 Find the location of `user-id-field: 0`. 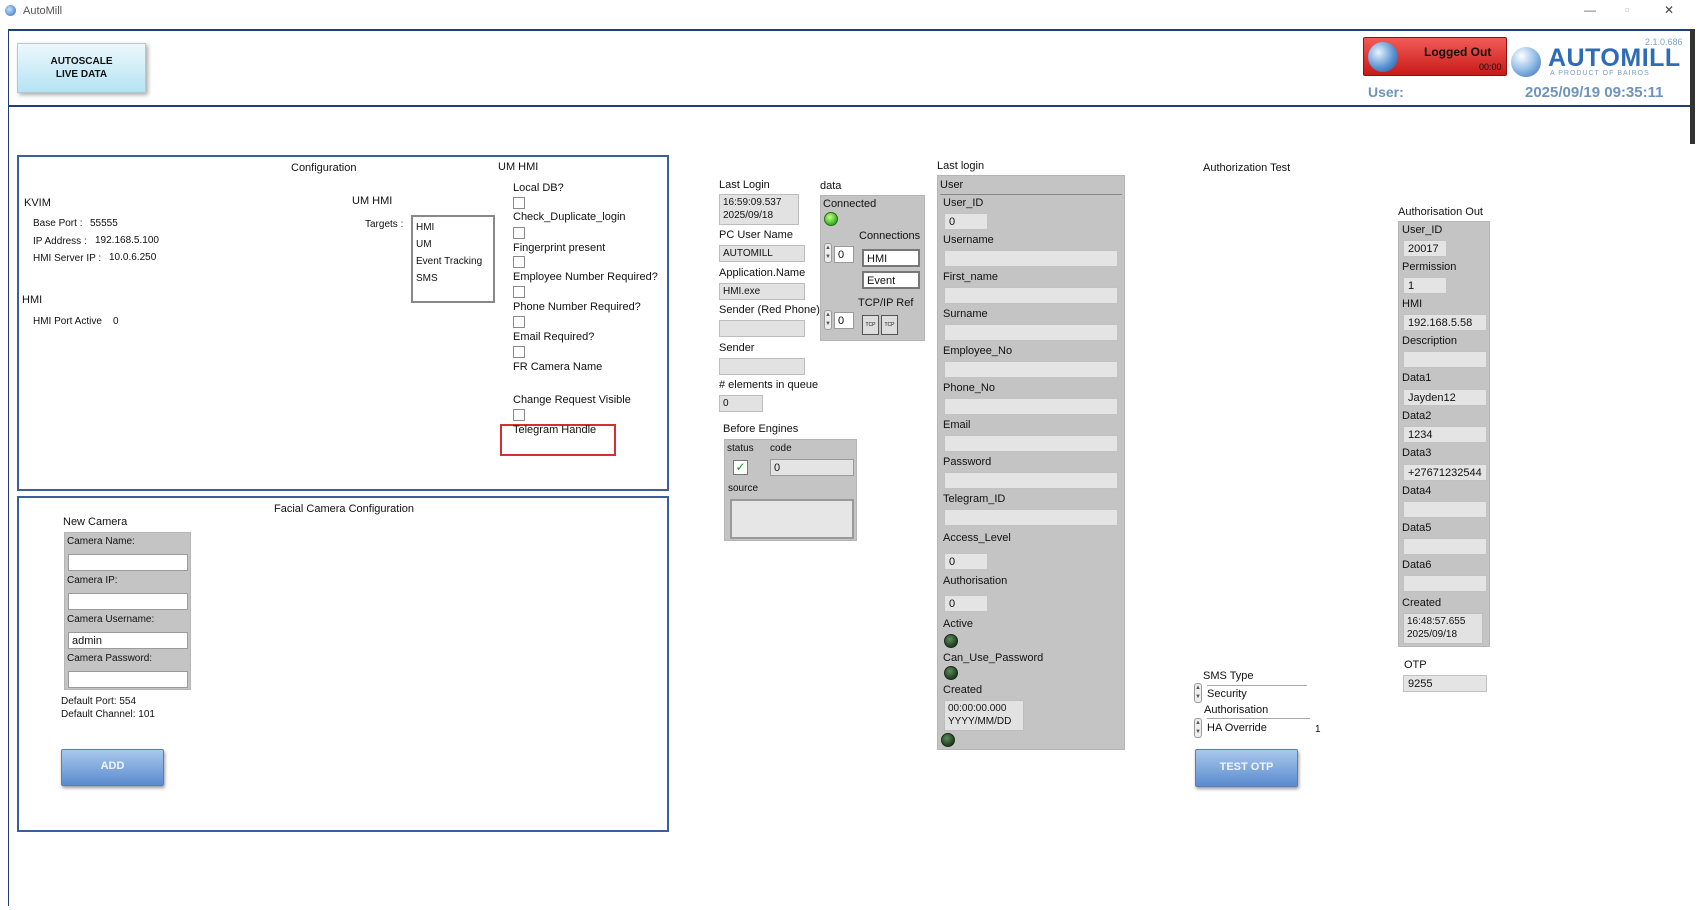

user-id-field: 0 is located at coordinates (966, 221).